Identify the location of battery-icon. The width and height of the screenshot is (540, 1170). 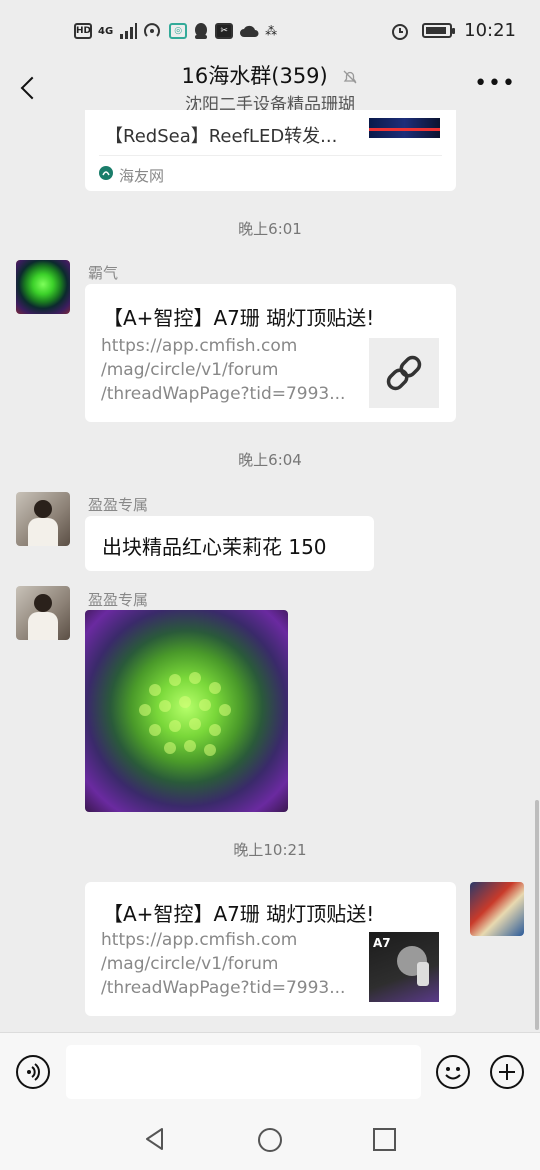
(439, 30).